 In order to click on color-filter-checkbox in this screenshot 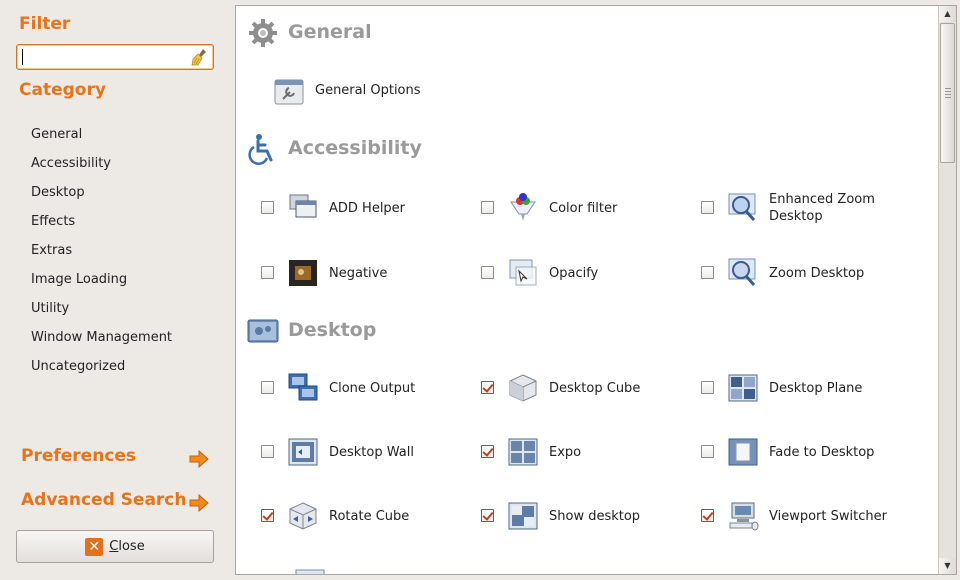, I will do `click(487, 207)`.